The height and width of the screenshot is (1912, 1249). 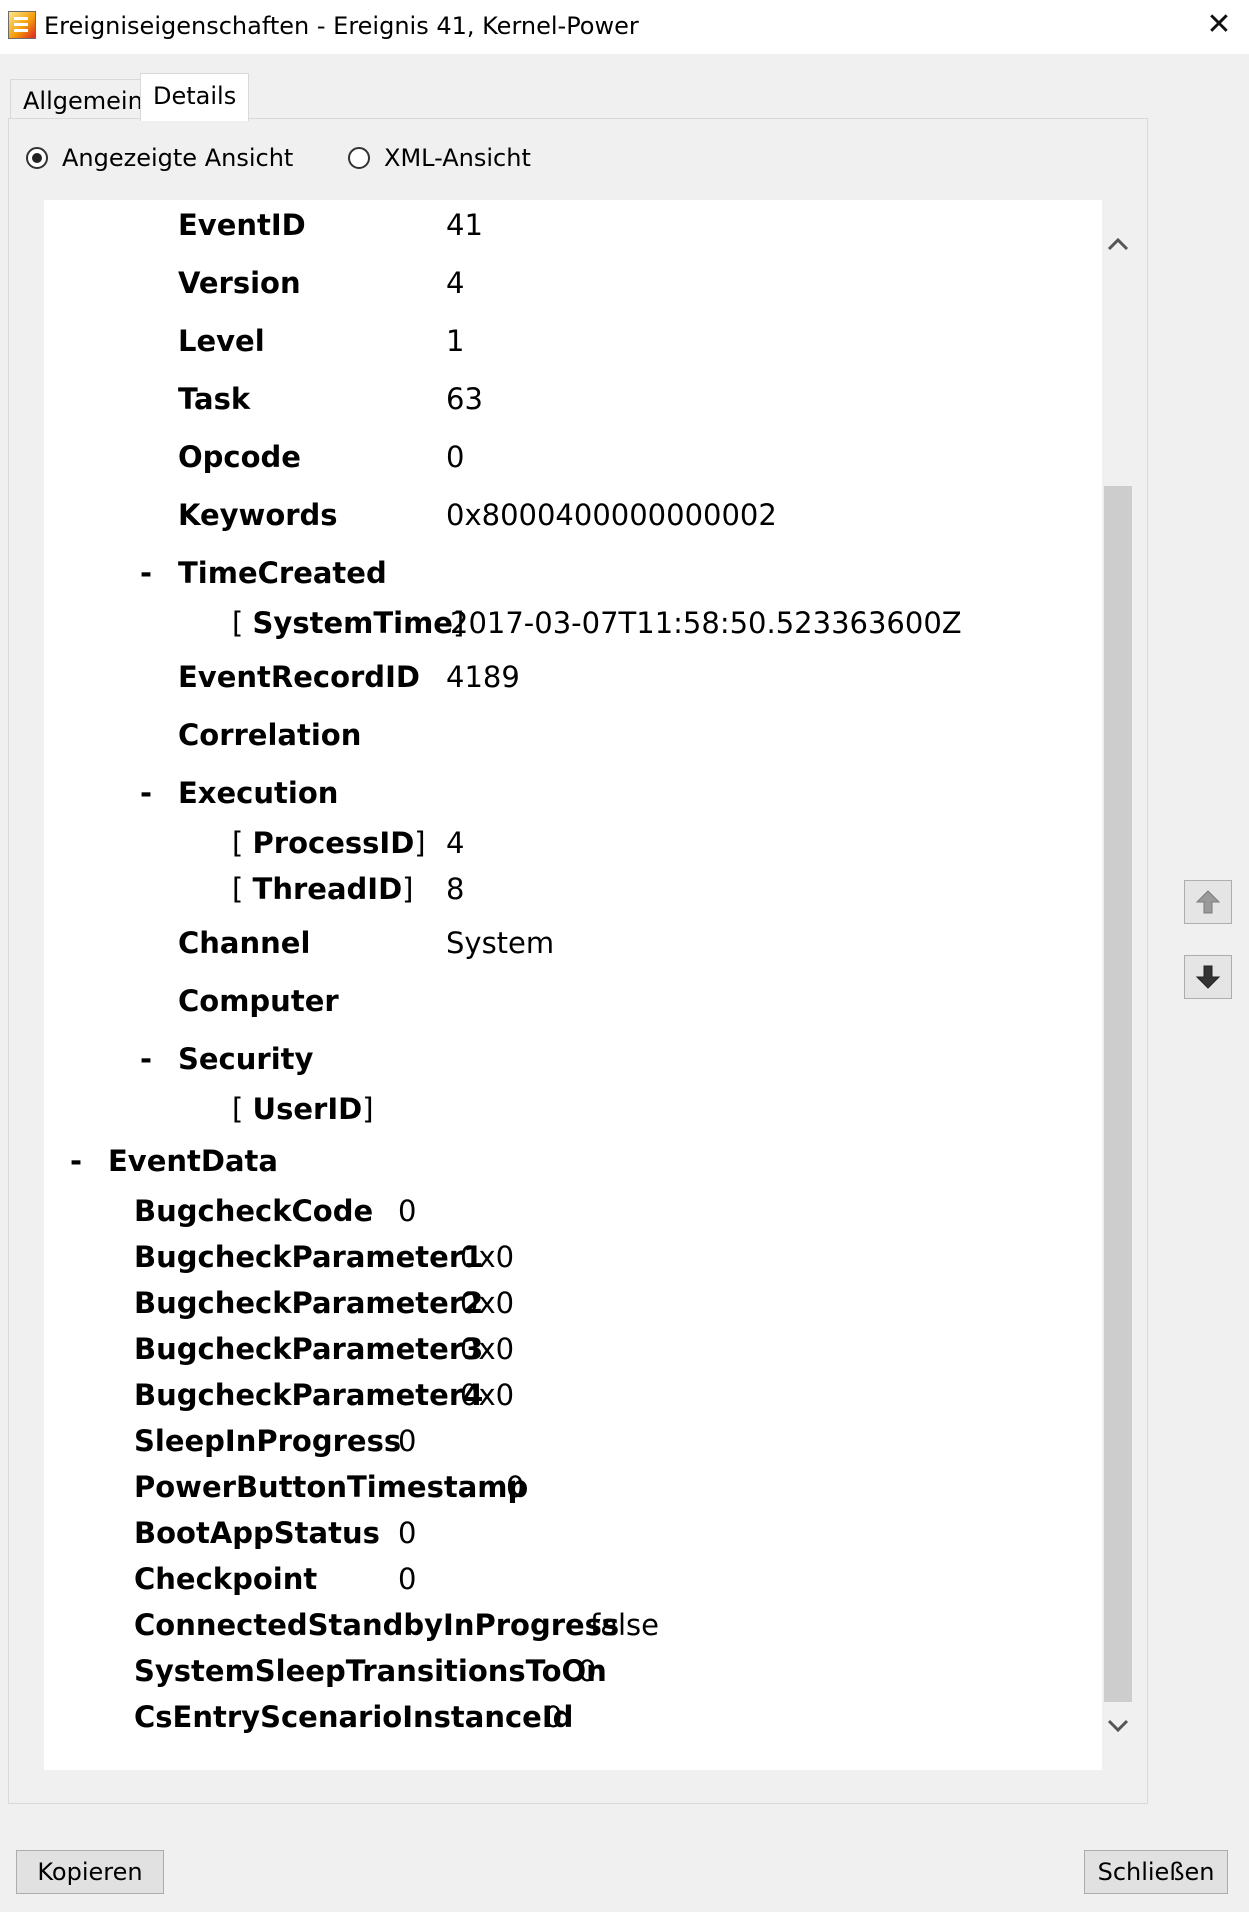 I want to click on arrow-up-icon, so click(x=1208, y=902).